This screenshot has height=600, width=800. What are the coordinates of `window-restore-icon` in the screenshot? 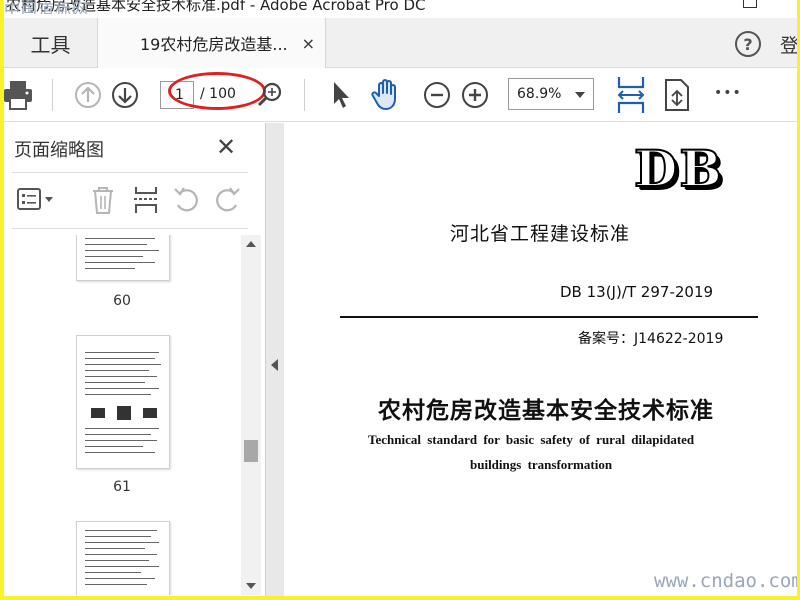 It's located at (750, 4).